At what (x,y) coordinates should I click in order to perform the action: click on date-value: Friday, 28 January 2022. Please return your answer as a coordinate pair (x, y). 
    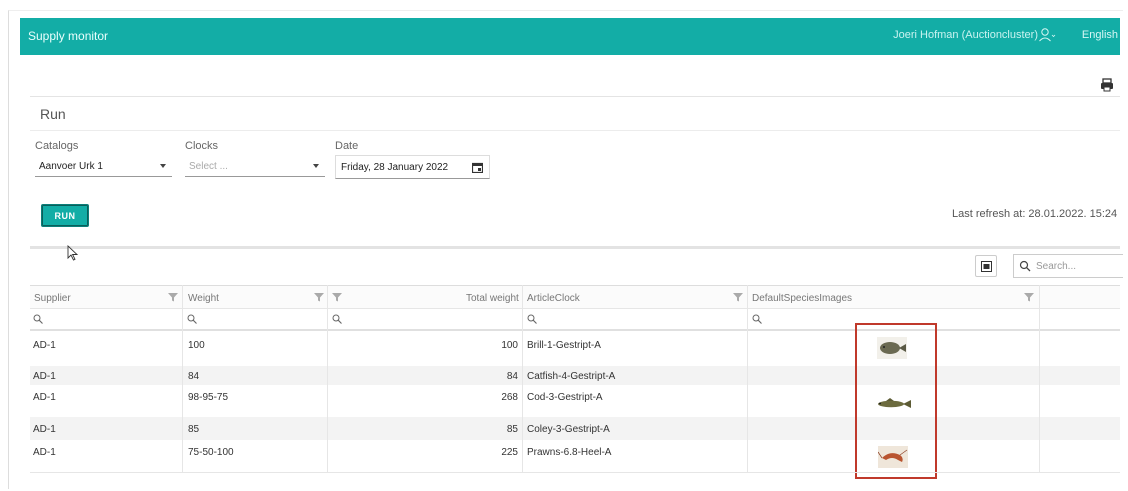
    Looking at the image, I should click on (395, 167).